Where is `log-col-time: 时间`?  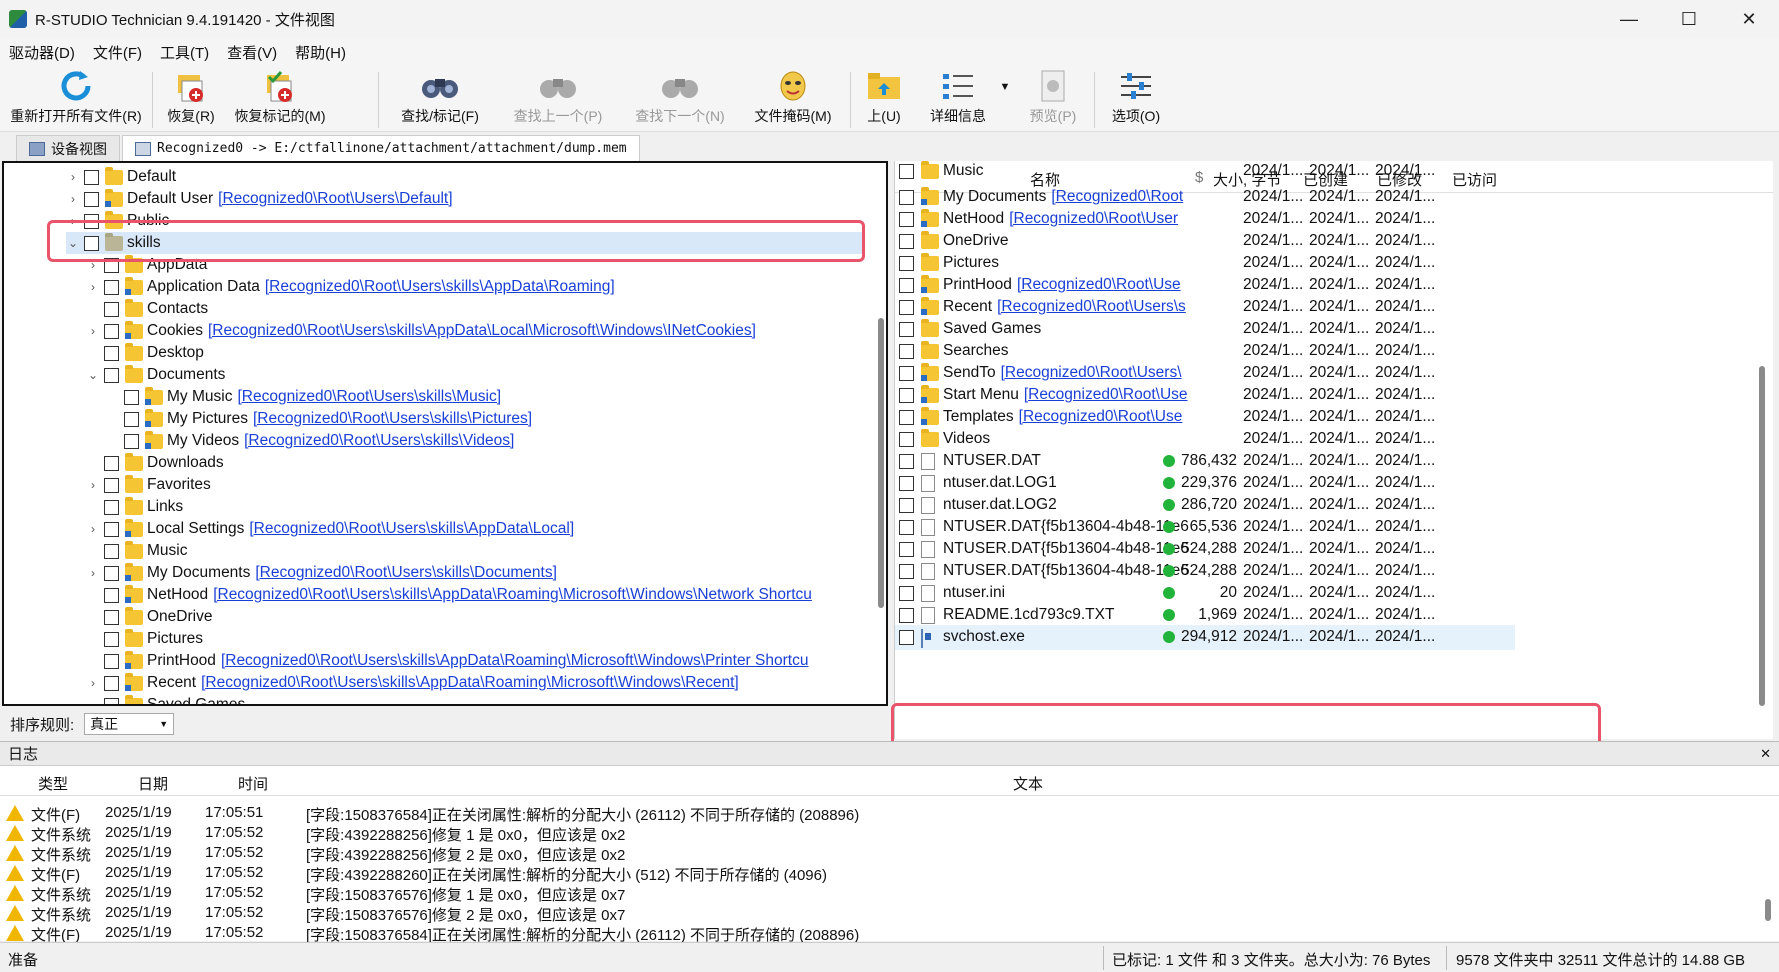 log-col-time: 时间 is located at coordinates (253, 783).